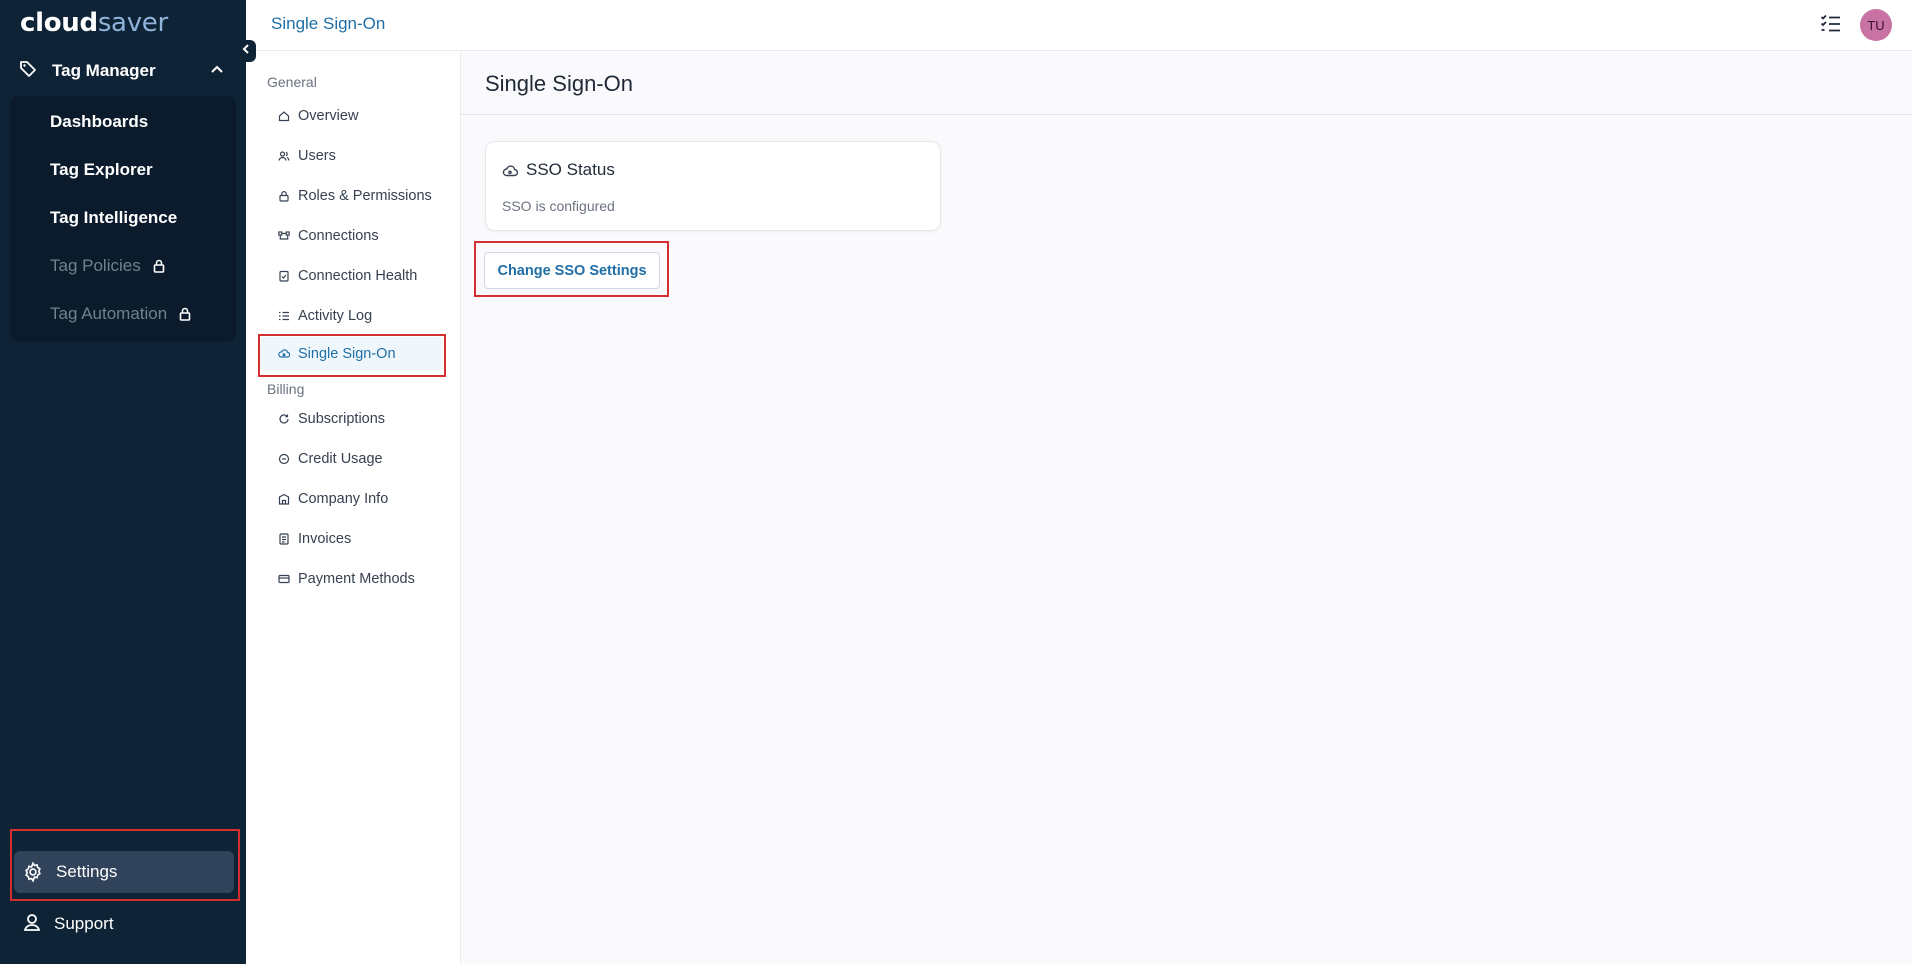 The width and height of the screenshot is (1912, 964). I want to click on page-breadcrumb-title: Single Sign-On, so click(328, 23).